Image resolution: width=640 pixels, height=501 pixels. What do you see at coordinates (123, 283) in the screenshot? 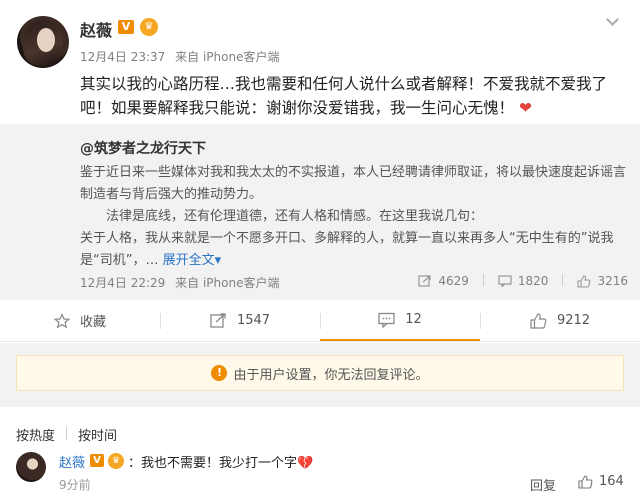
I see `repost-date: 12月4日 22:29` at bounding box center [123, 283].